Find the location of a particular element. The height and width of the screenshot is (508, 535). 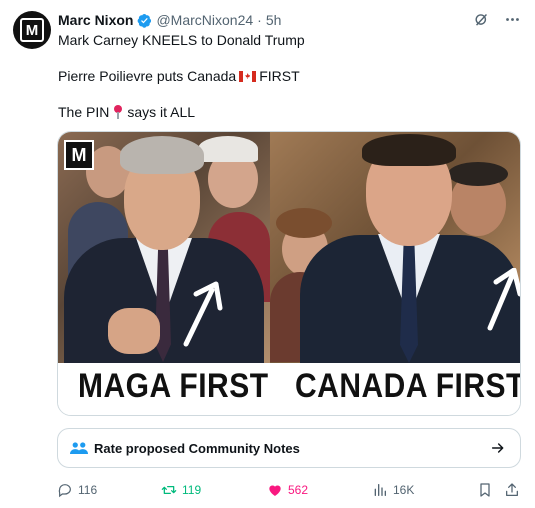

community-notes-label: Rate proposed Community Notes is located at coordinates (197, 448).